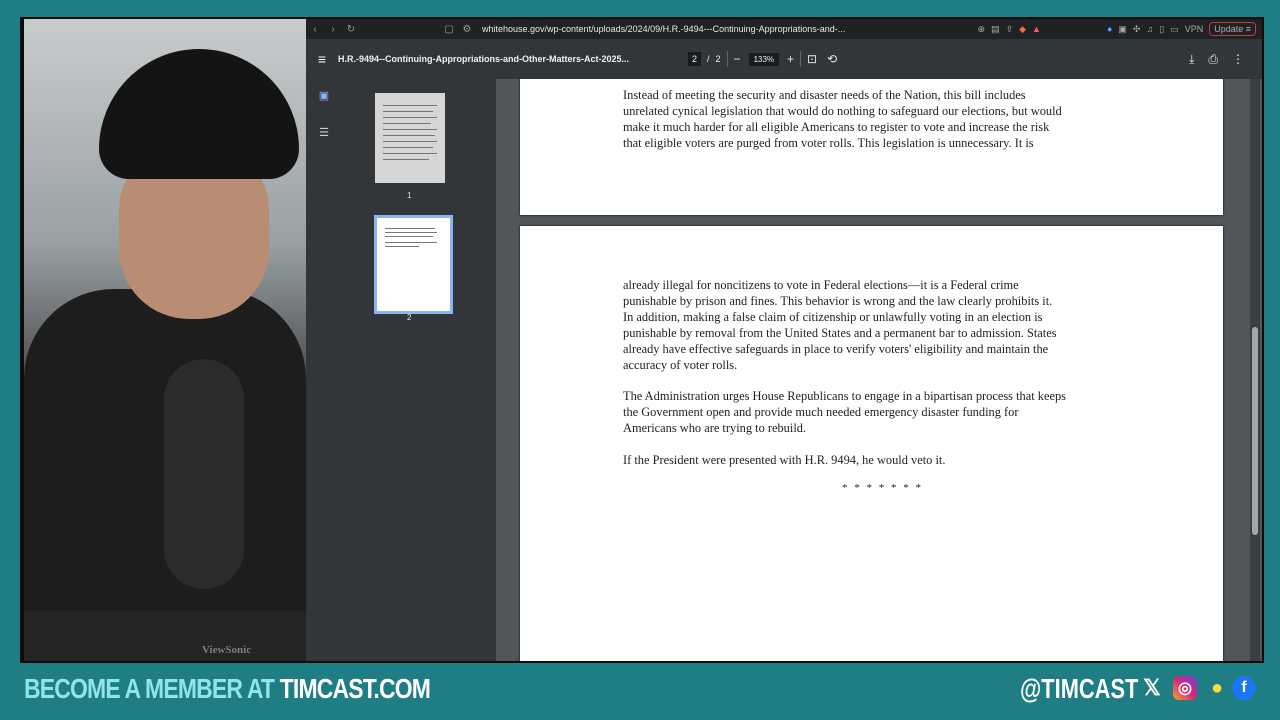 This screenshot has height=720, width=1280. Describe the element at coordinates (227, 650) in the screenshot. I see `monitor-brand: ViewSonic` at that location.